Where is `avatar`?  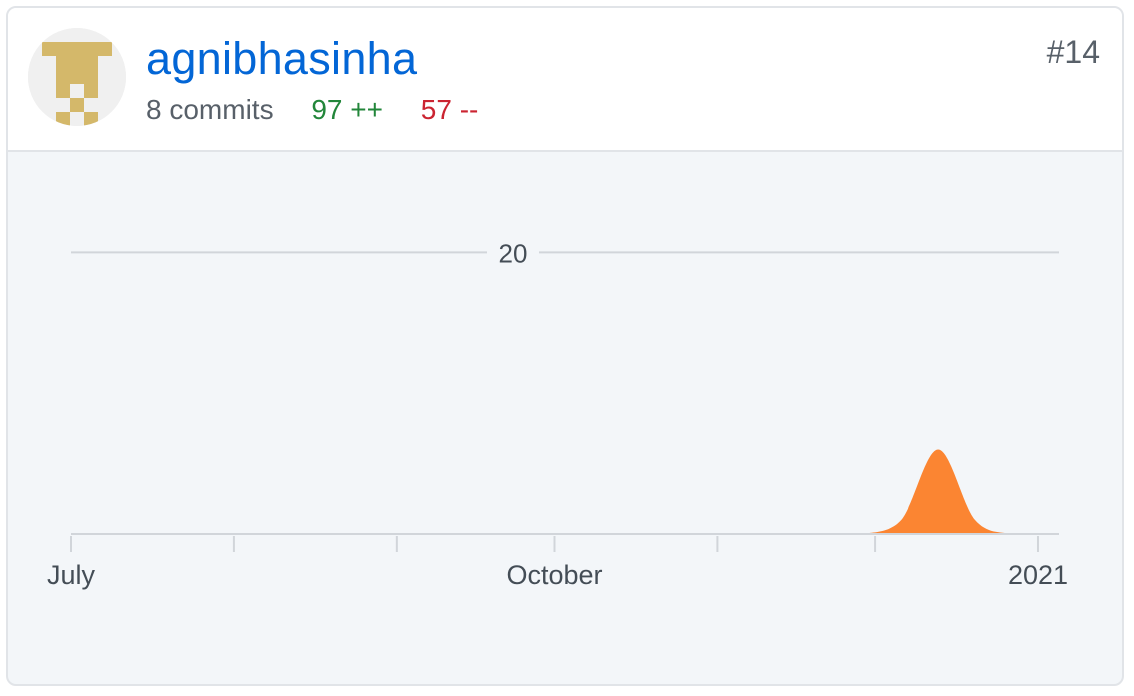
avatar is located at coordinates (77, 77).